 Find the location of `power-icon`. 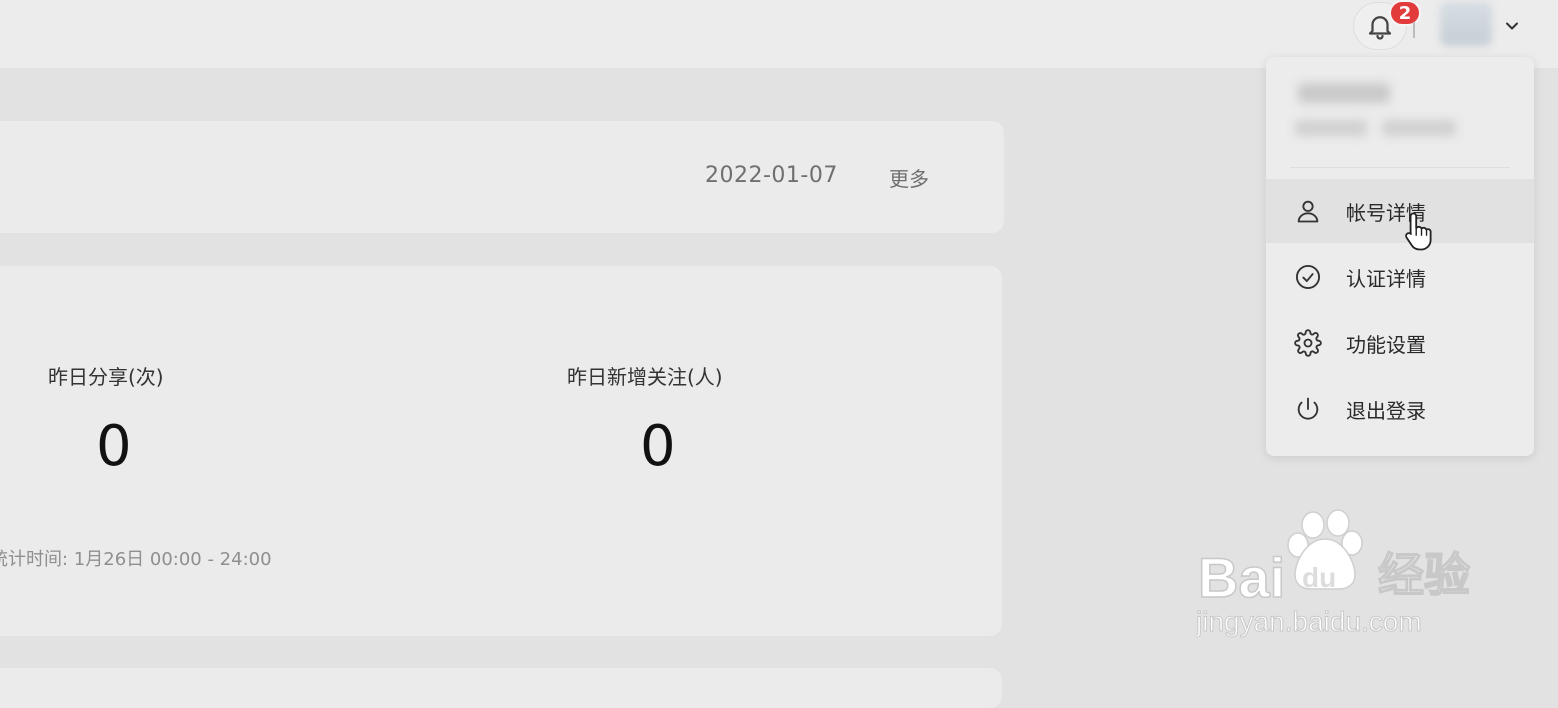

power-icon is located at coordinates (1308, 409).